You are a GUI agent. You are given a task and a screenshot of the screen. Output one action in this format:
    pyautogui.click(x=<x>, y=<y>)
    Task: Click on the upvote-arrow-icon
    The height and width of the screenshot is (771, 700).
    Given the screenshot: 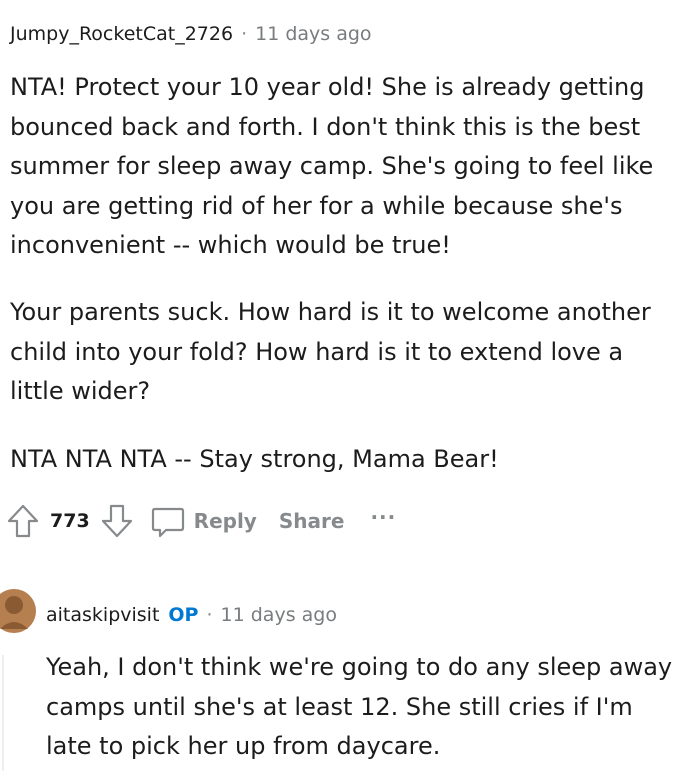 What is the action you would take?
    pyautogui.click(x=23, y=521)
    